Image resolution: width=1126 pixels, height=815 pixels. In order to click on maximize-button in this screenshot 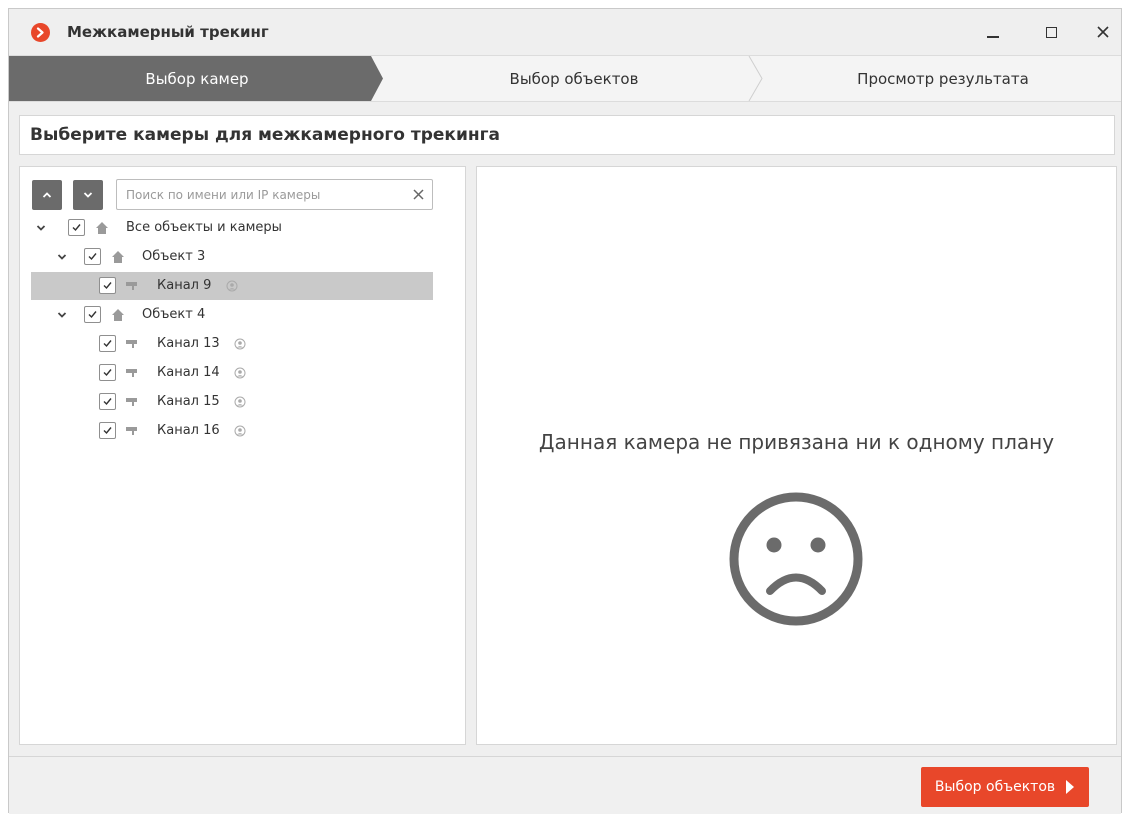, I will do `click(1051, 32)`.